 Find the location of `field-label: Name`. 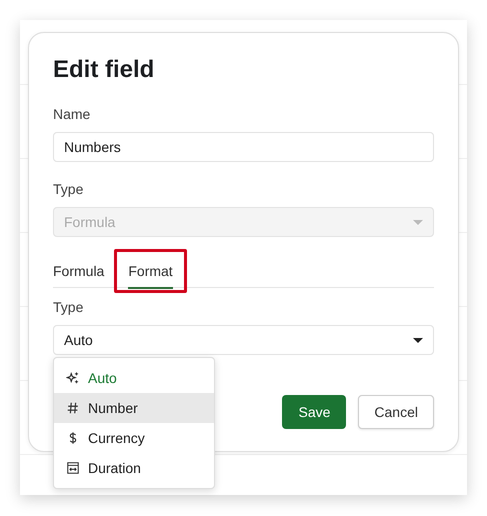

field-label: Name is located at coordinates (72, 114).